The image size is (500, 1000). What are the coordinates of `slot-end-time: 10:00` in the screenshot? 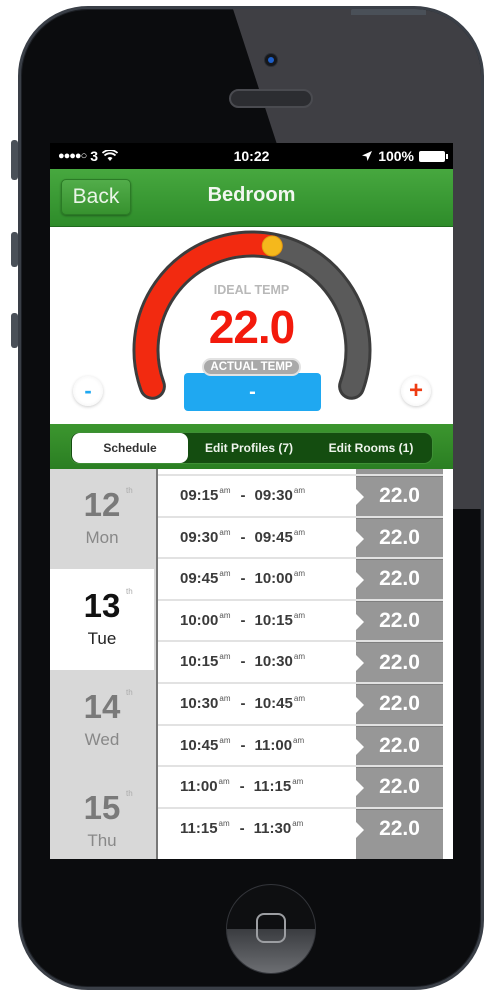 It's located at (273, 579).